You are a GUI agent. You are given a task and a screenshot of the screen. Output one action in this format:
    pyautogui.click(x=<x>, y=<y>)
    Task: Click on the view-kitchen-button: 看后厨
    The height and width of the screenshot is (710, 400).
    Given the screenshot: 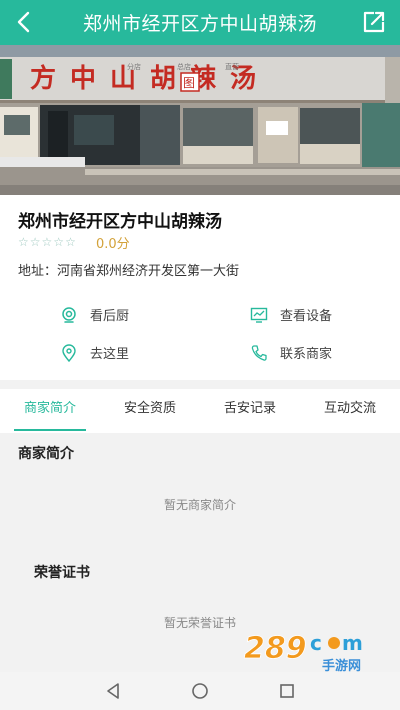 What is the action you would take?
    pyautogui.click(x=94, y=314)
    